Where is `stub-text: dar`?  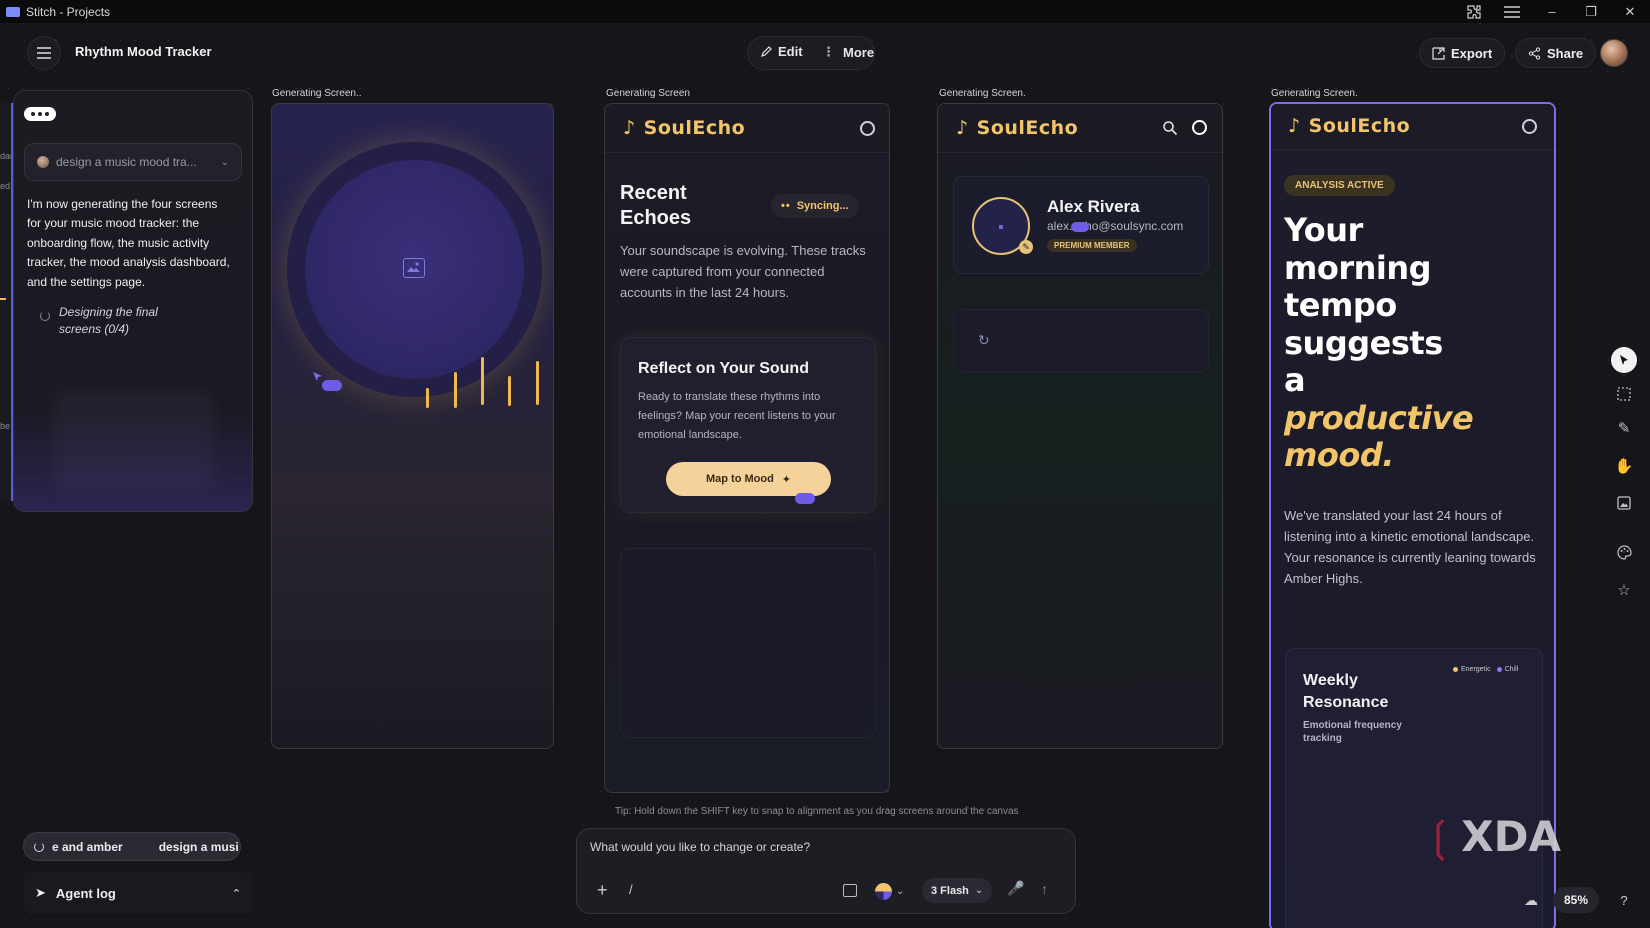 stub-text: dar is located at coordinates (6, 156).